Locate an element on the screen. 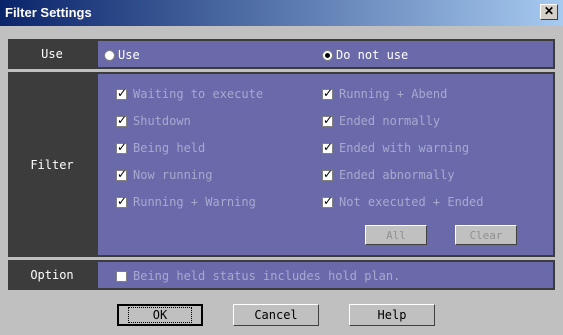  option-row-content: Being held status includes hold plan. is located at coordinates (325, 275).